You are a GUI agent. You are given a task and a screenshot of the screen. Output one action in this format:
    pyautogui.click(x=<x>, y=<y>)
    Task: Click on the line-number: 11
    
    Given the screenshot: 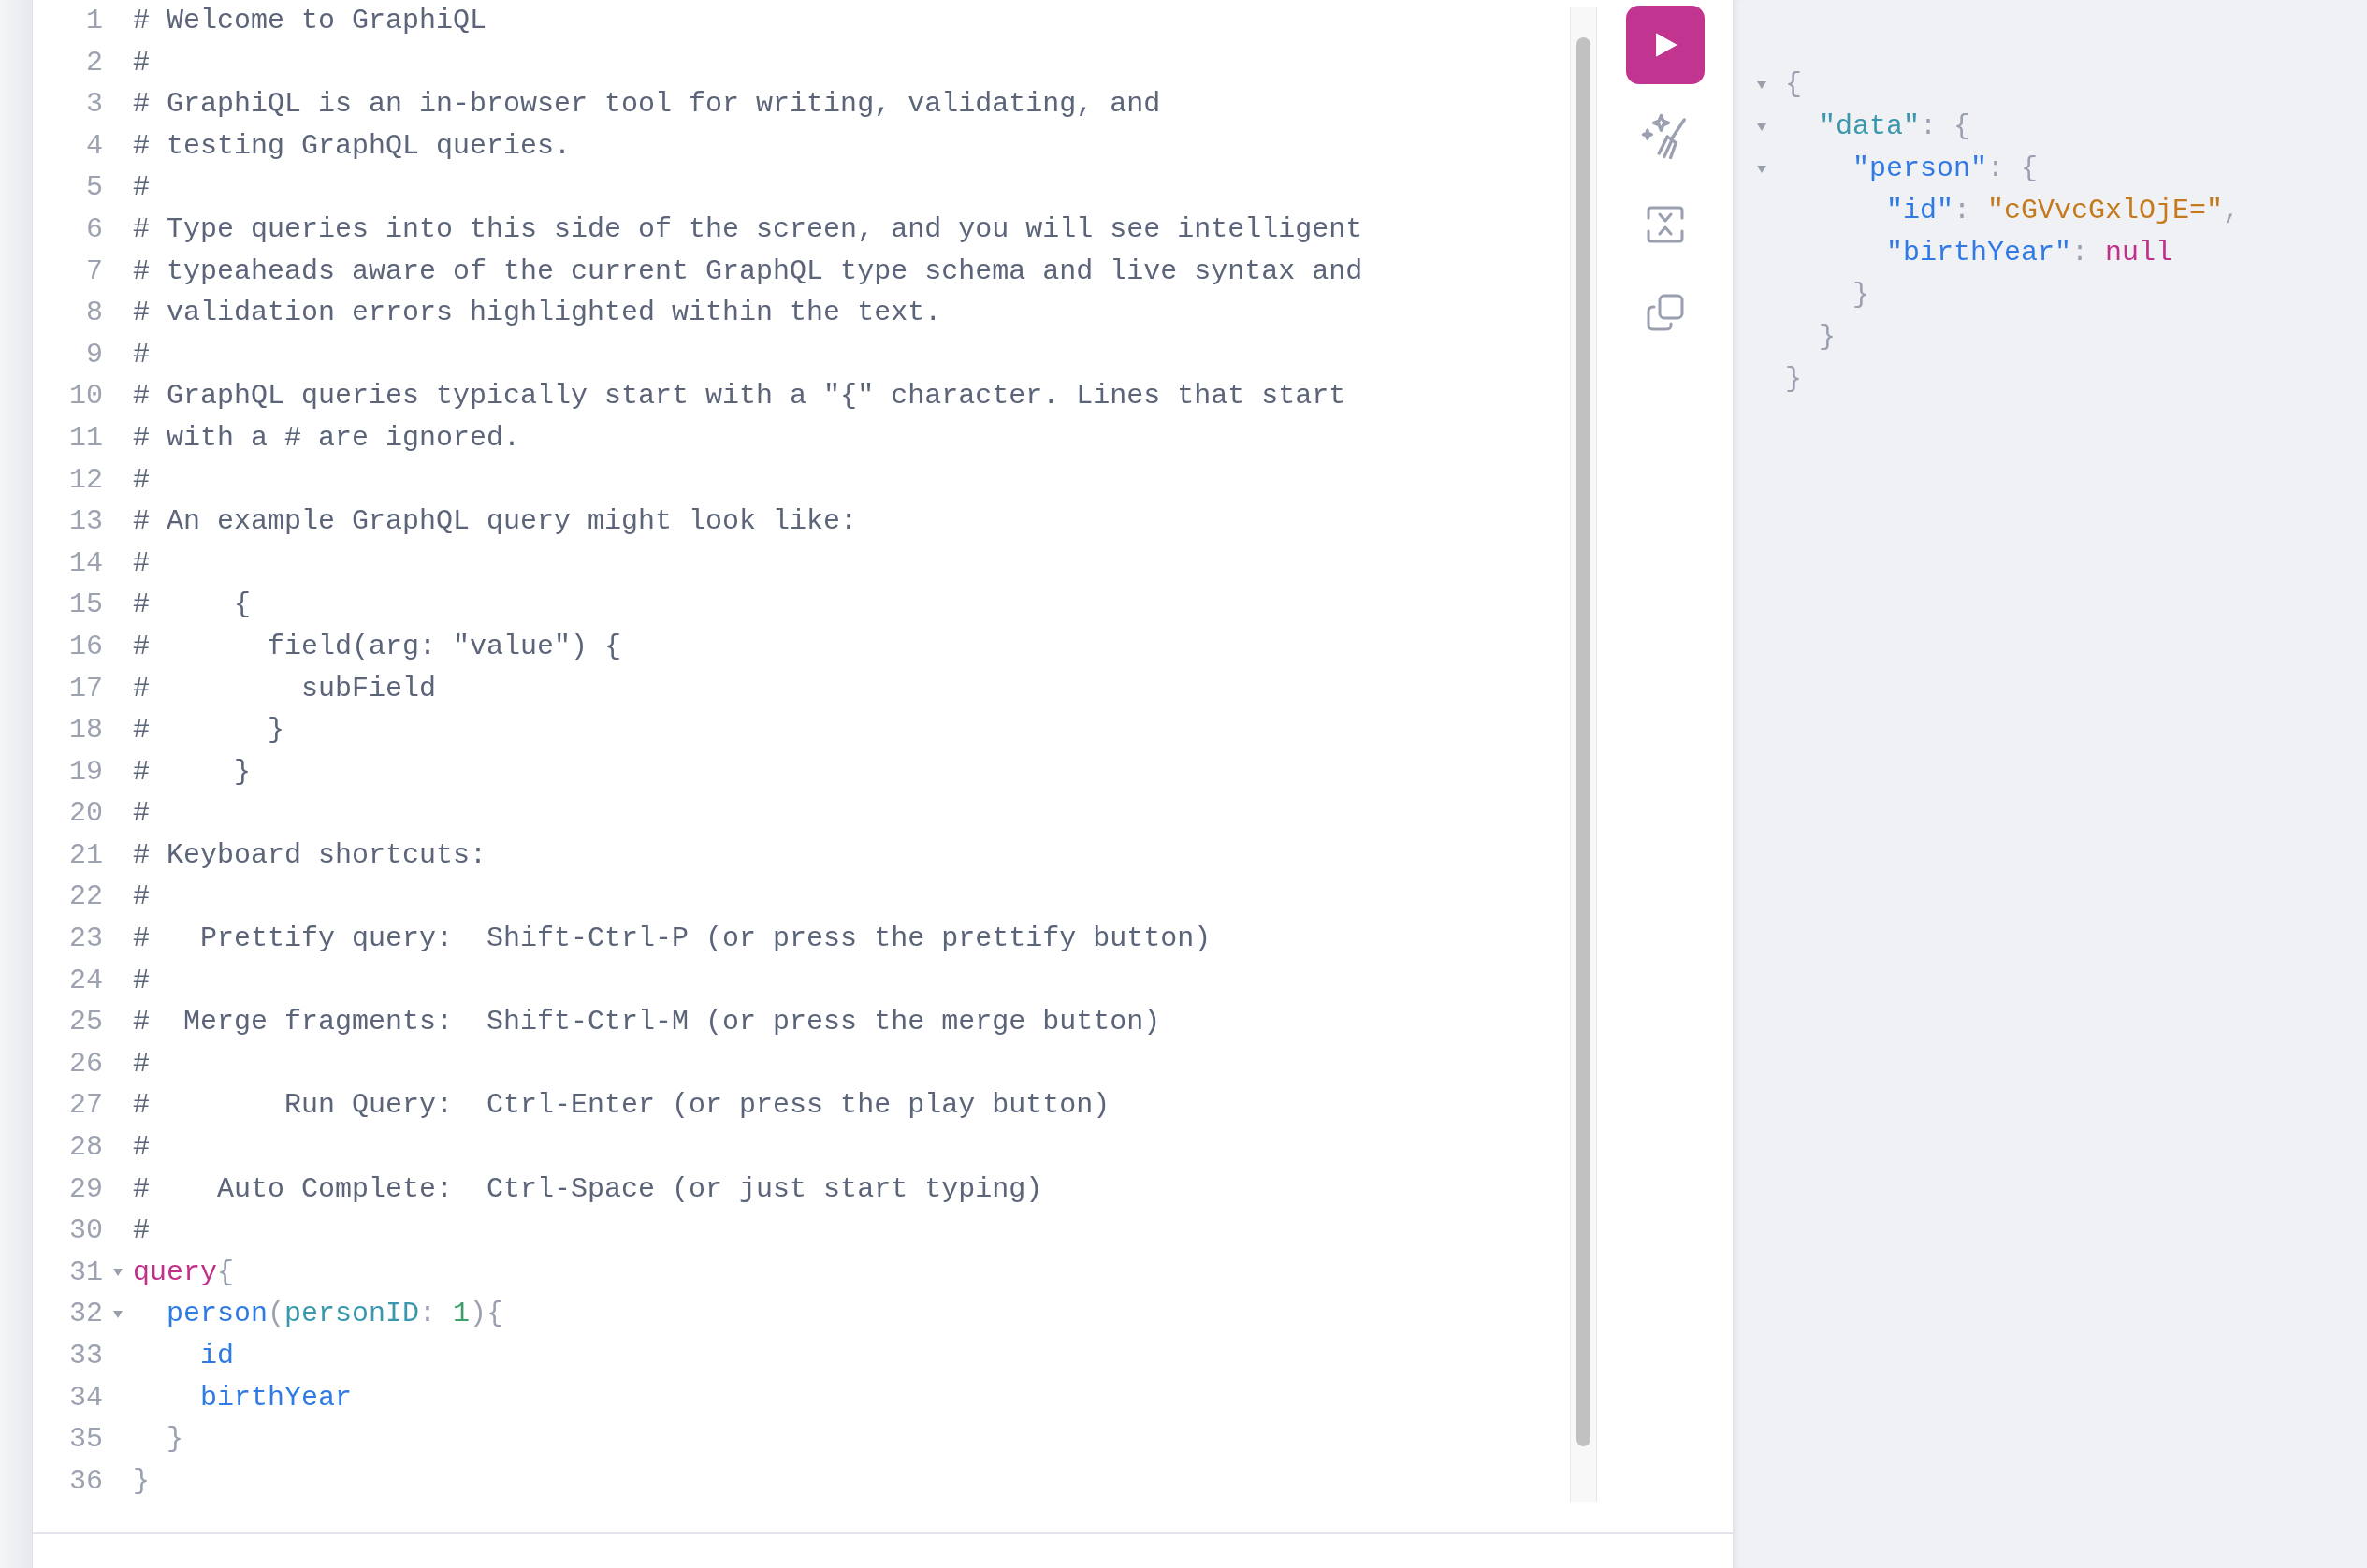 What is the action you would take?
    pyautogui.click(x=86, y=438)
    